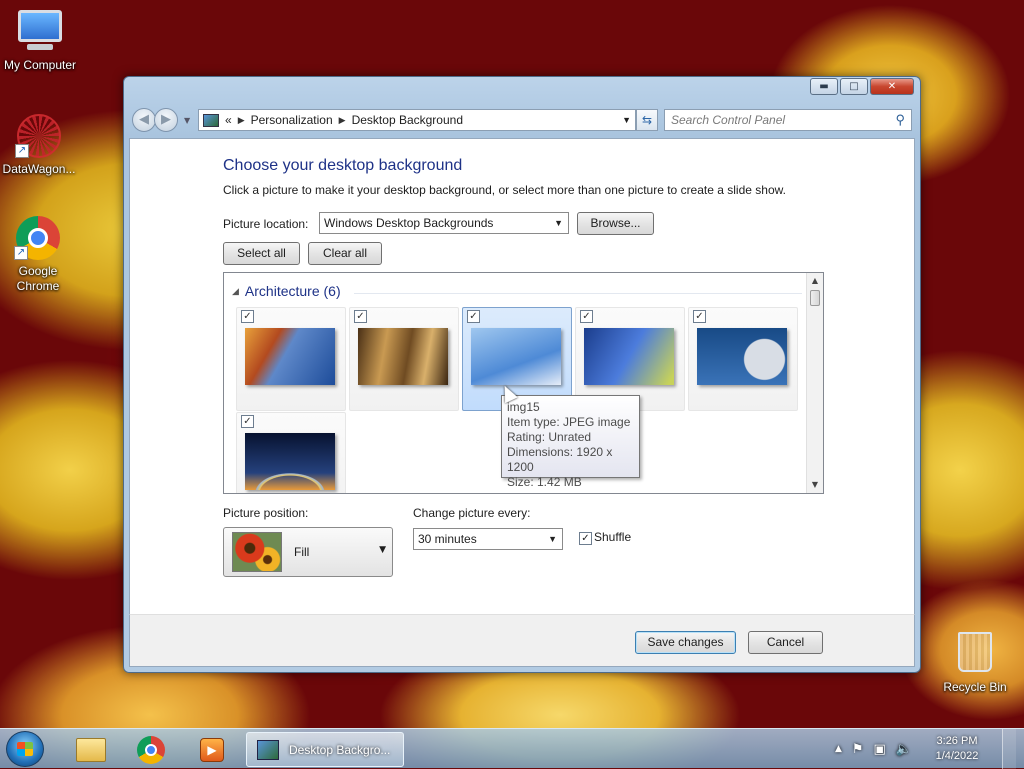  I want to click on select-all-button: Select all, so click(261, 253).